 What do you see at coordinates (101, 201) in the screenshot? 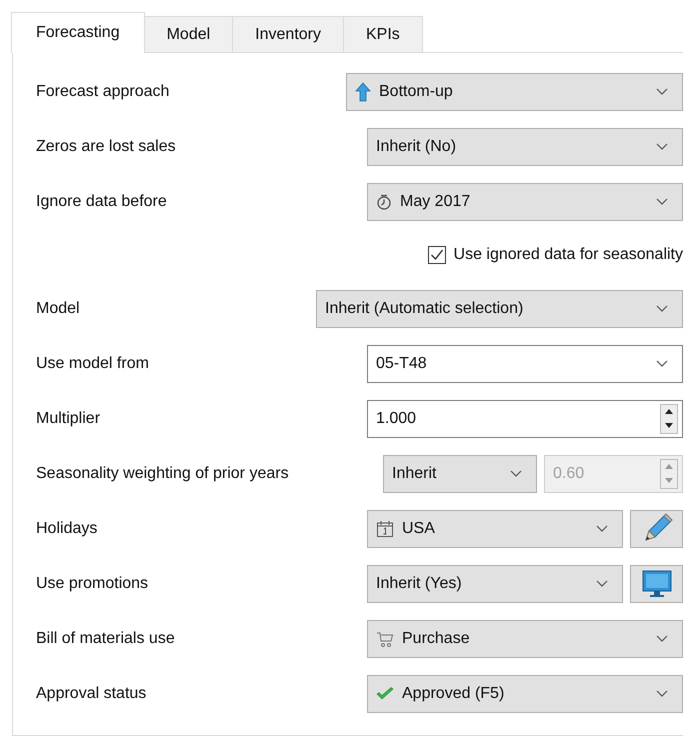
I see `field-label: Ignore data before` at bounding box center [101, 201].